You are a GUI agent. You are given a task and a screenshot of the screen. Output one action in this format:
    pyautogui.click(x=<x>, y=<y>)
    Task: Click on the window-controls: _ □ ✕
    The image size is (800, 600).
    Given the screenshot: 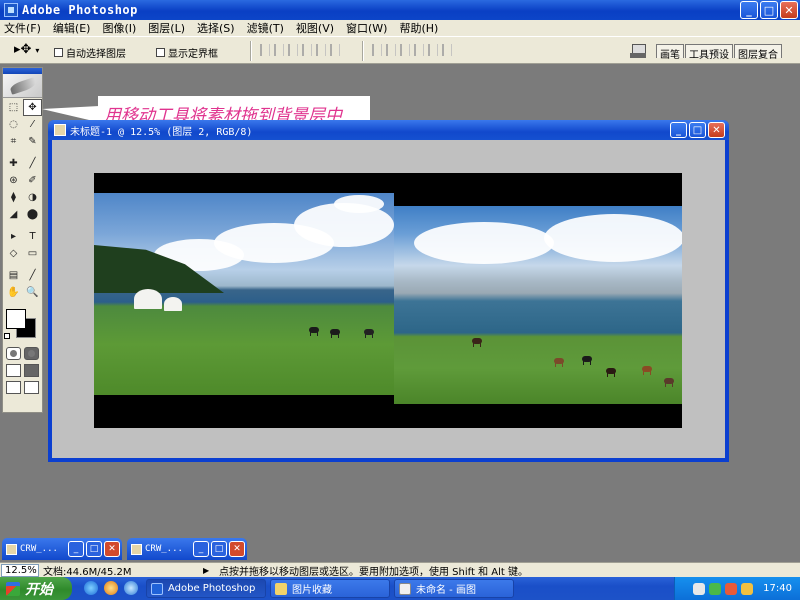 What is the action you would take?
    pyautogui.click(x=769, y=10)
    